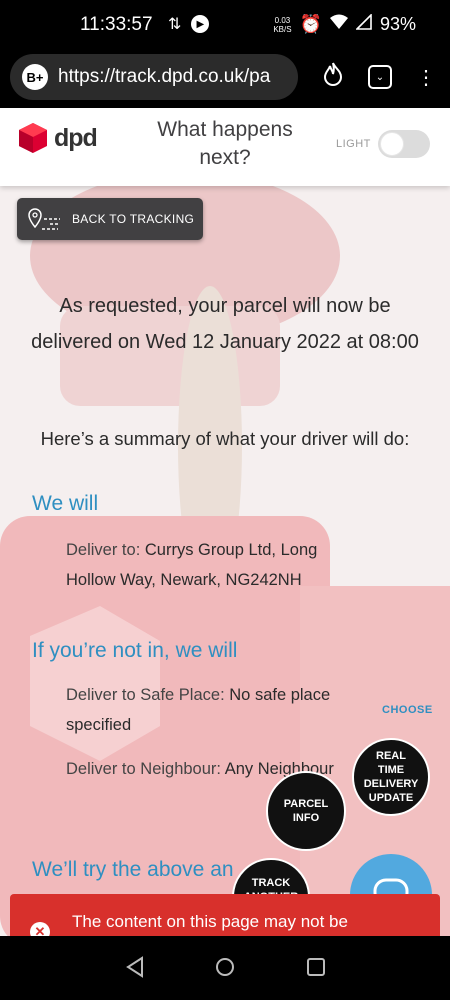 Image resolution: width=450 pixels, height=1000 pixels. Describe the element at coordinates (306, 811) in the screenshot. I see `parcel-info-button: PARCEL INFO` at that location.